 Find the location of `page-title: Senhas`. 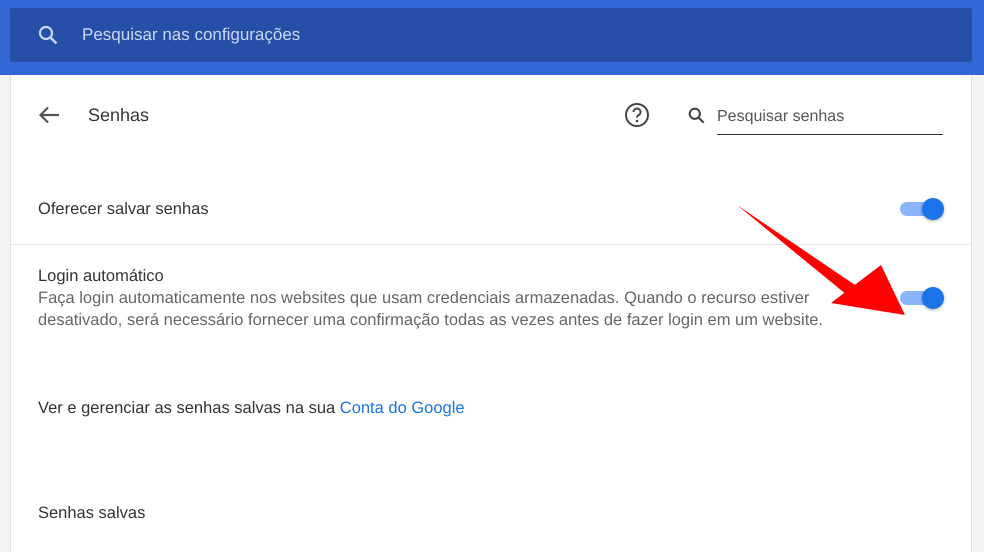

page-title: Senhas is located at coordinates (119, 115).